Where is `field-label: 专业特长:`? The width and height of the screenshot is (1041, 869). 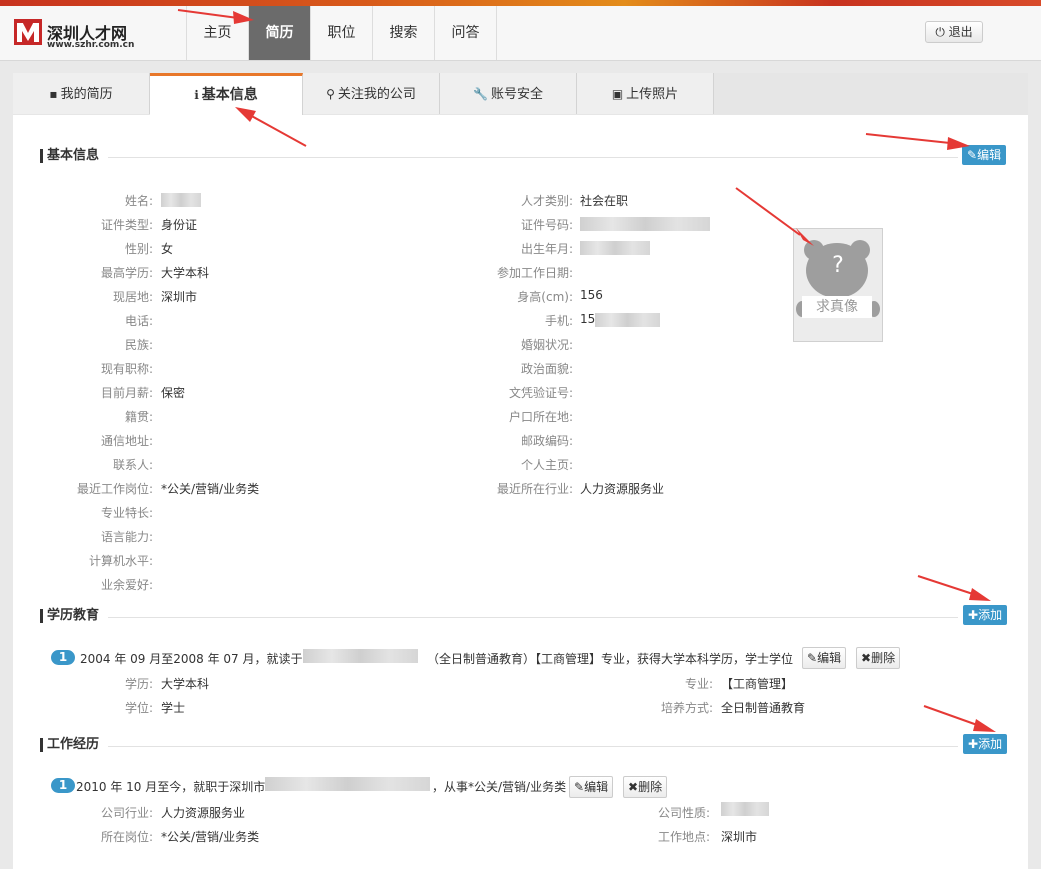 field-label: 专业特长: is located at coordinates (126, 513).